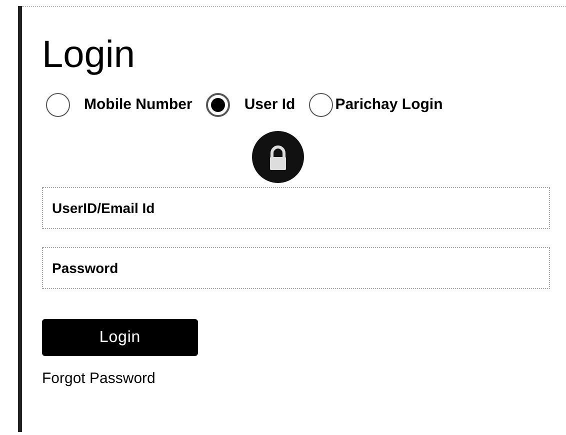  Describe the element at coordinates (296, 208) in the screenshot. I see `input-field: UserID/Email Id` at that location.